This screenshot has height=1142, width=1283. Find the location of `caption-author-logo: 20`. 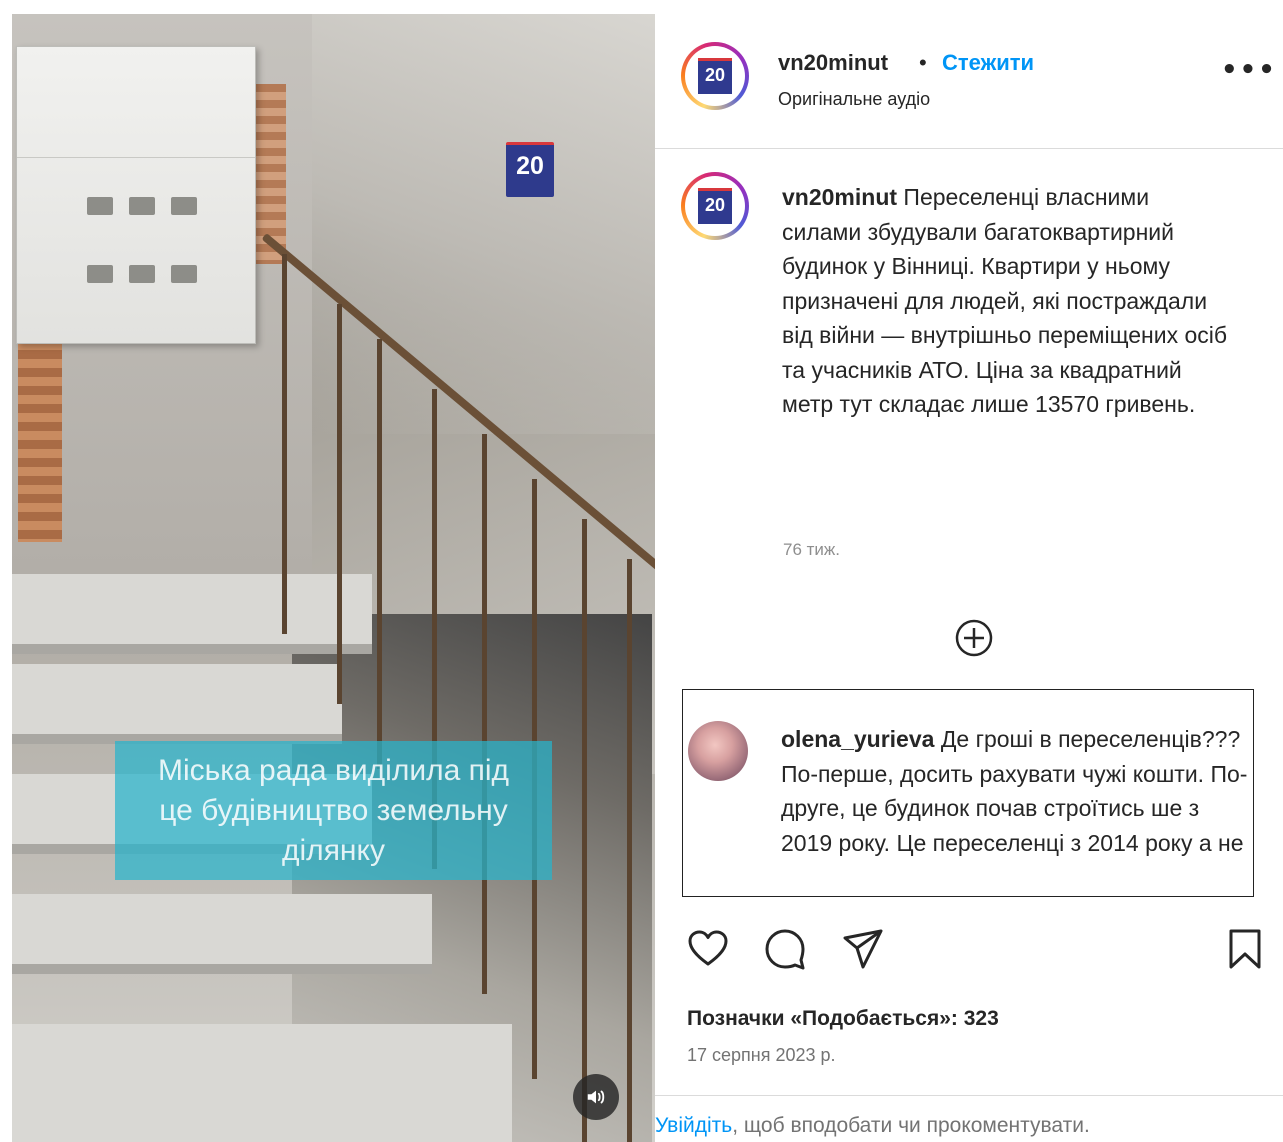

caption-author-logo: 20 is located at coordinates (715, 206).